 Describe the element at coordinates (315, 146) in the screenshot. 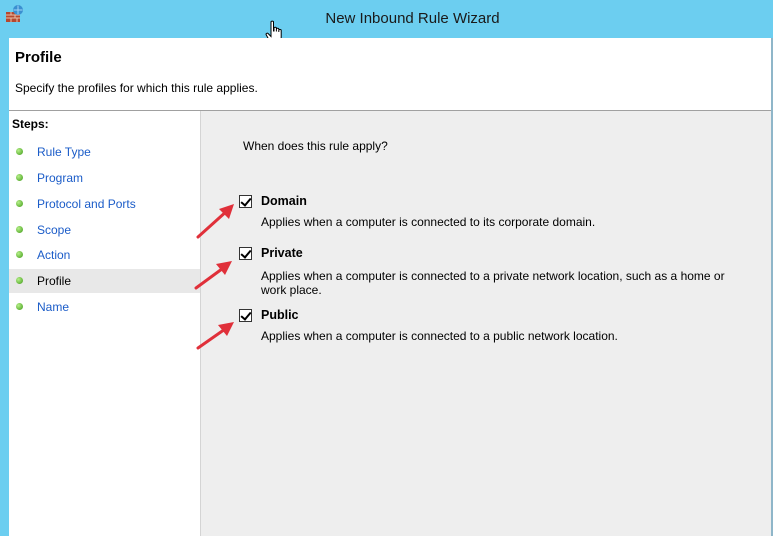

I see `question-text: When does this rule apply?` at that location.